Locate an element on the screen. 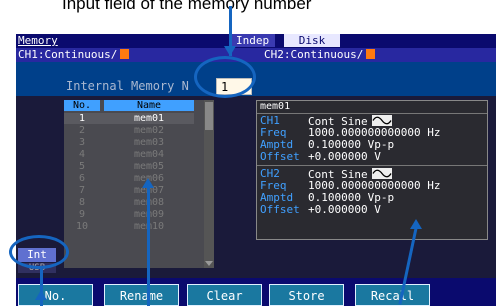 Image resolution: width=496 pixels, height=306 pixels. row-no: 9 is located at coordinates (82, 214).